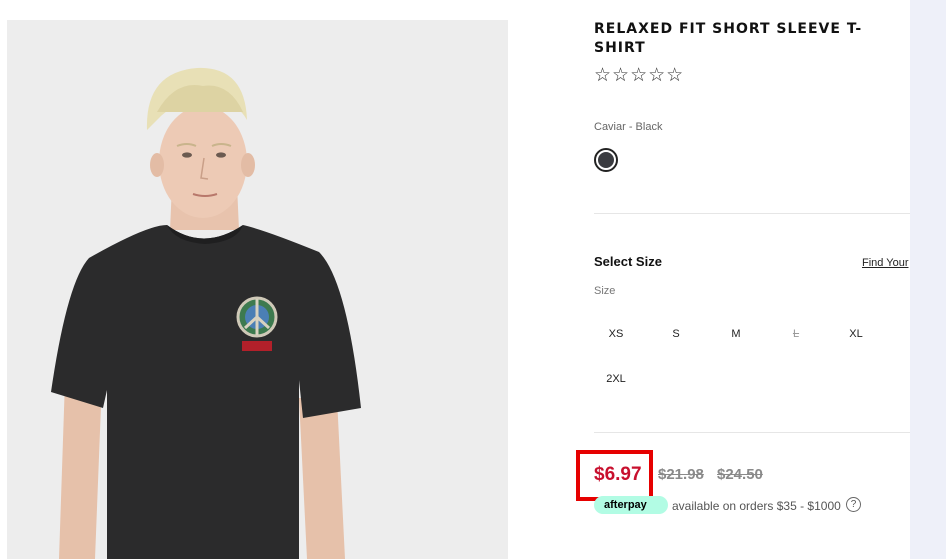 The width and height of the screenshot is (946, 559). I want to click on sale-price: $6.97, so click(618, 474).